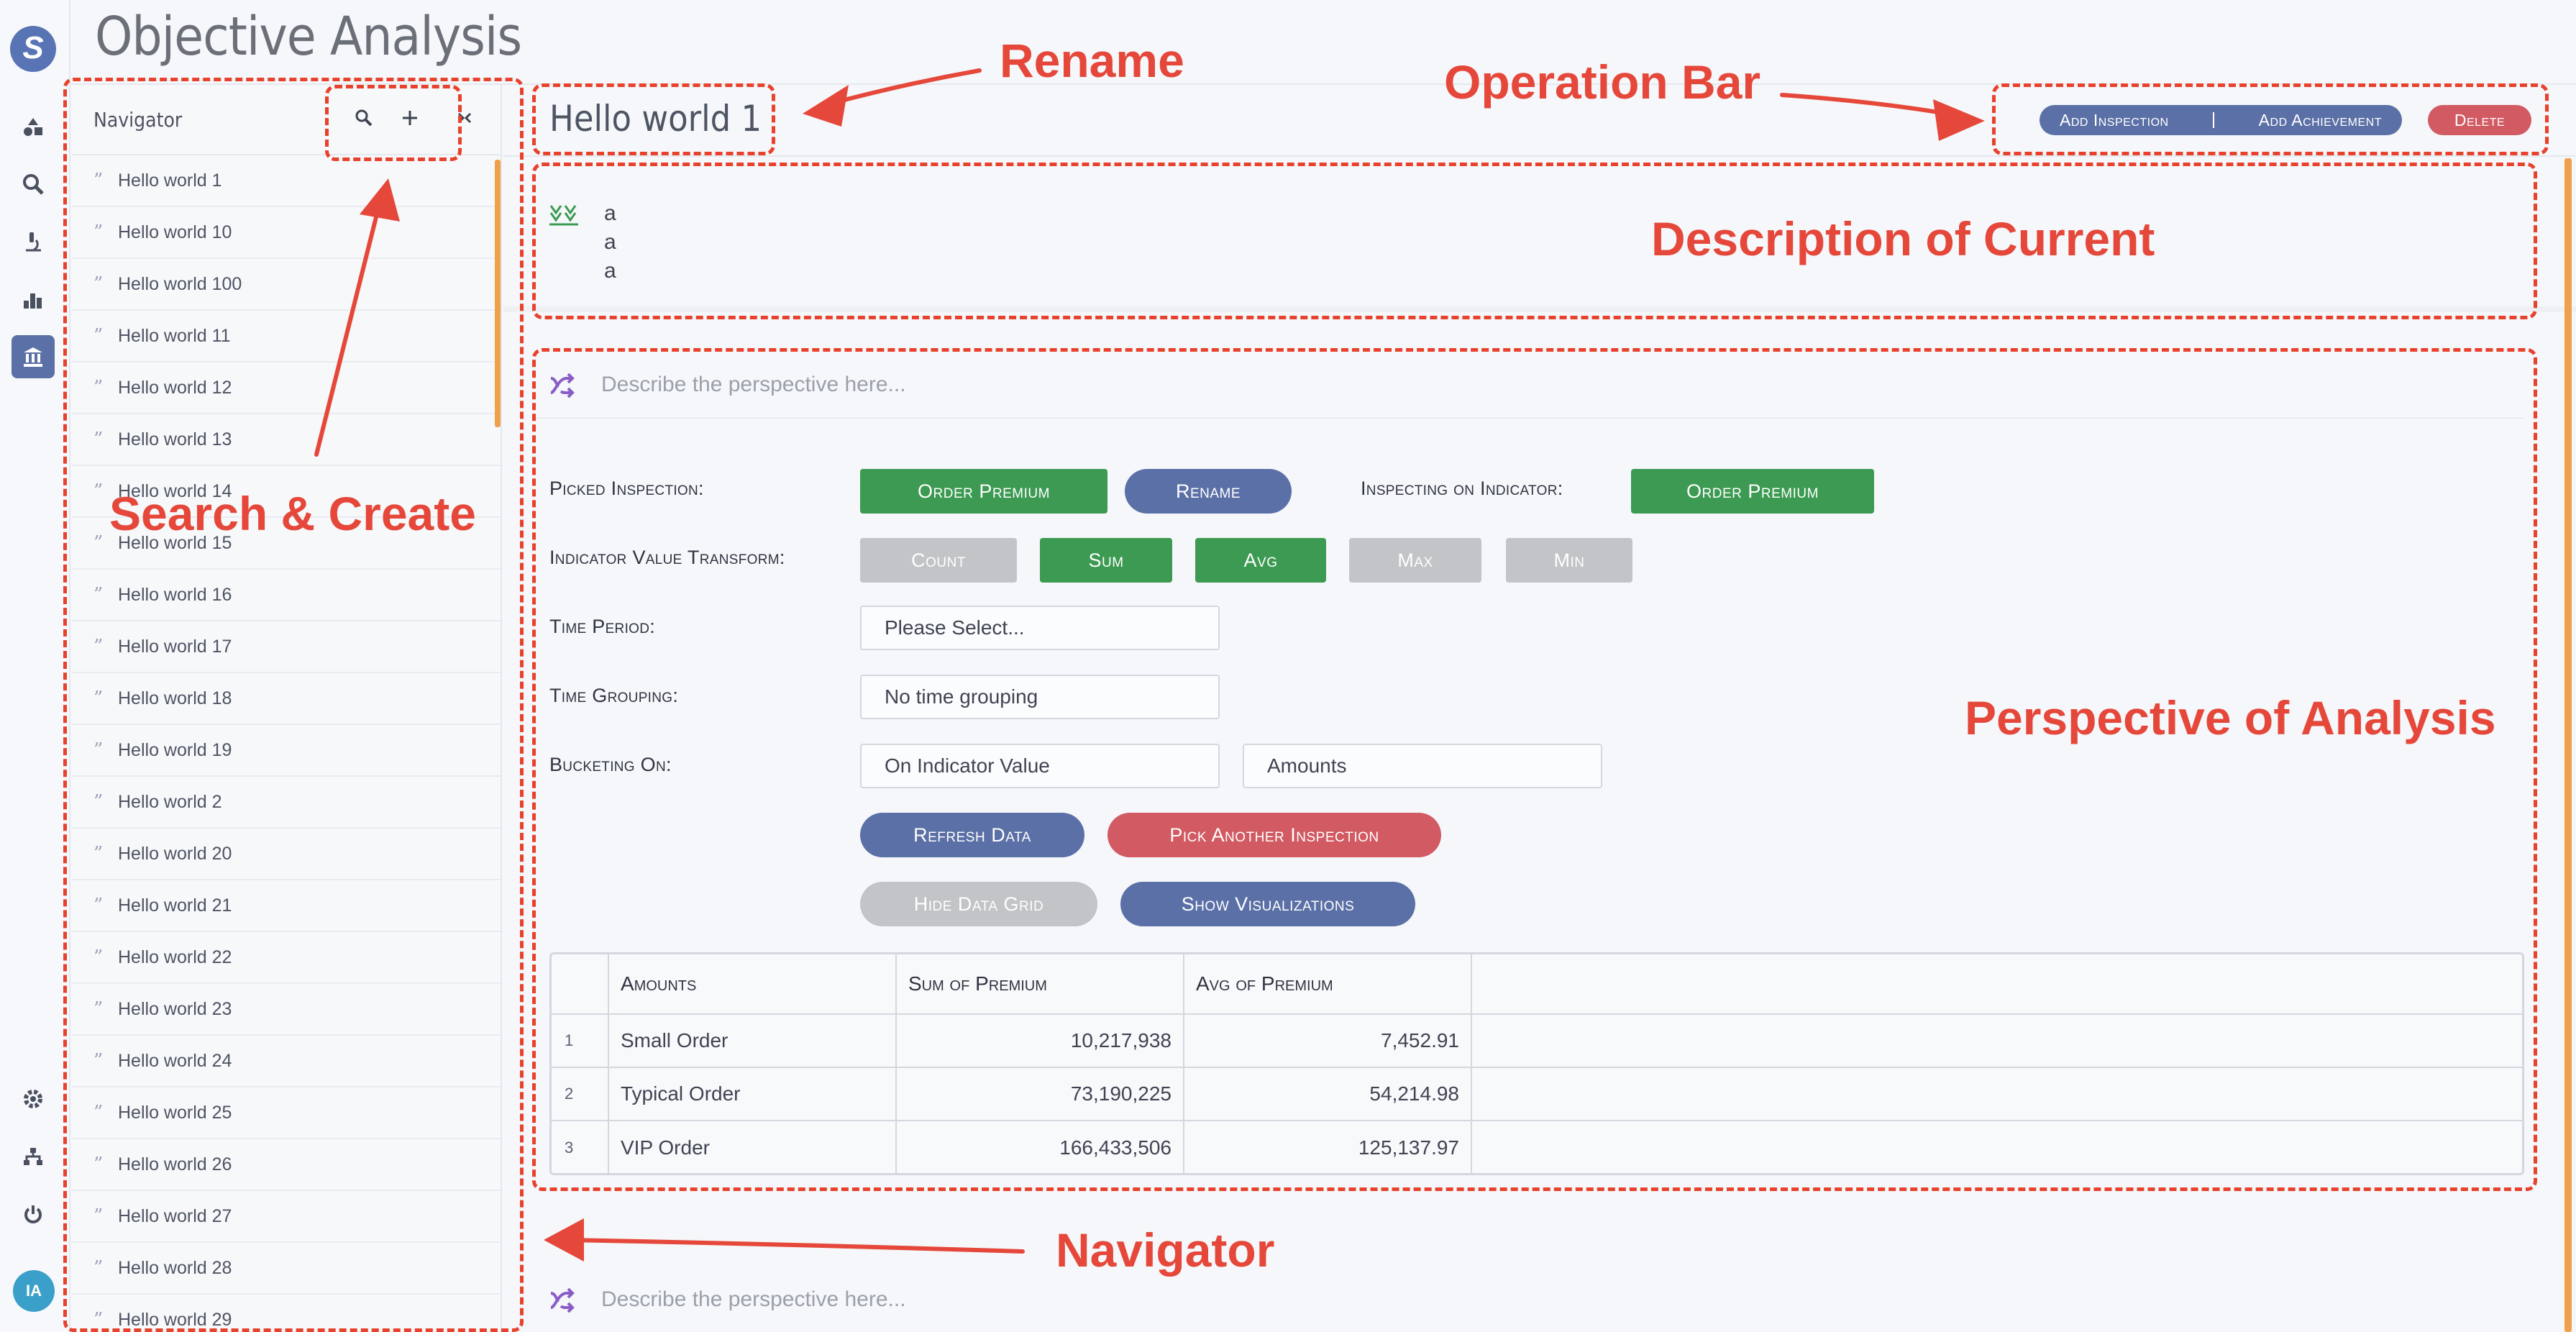  I want to click on annotation-description: Description of Current, so click(1903, 239).